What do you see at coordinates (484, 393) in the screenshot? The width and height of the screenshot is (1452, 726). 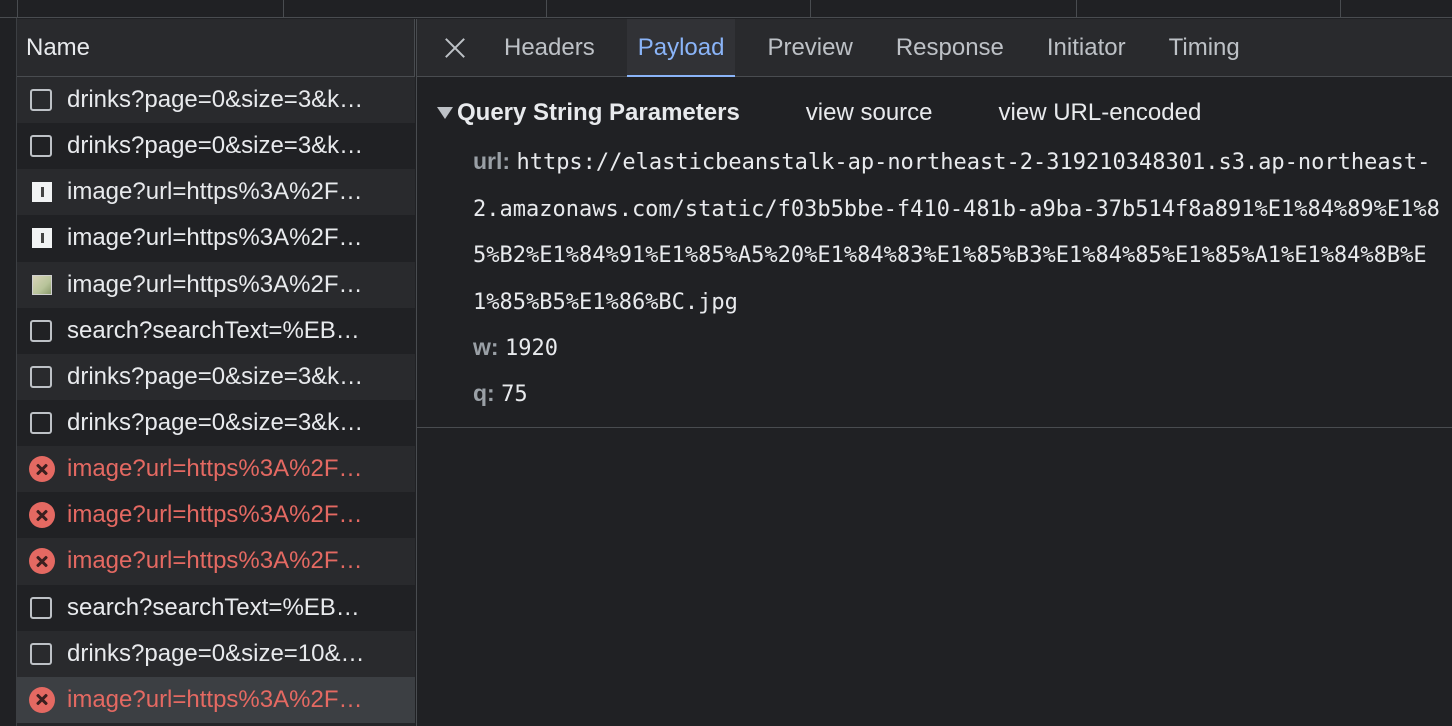 I see `param-key: q:` at bounding box center [484, 393].